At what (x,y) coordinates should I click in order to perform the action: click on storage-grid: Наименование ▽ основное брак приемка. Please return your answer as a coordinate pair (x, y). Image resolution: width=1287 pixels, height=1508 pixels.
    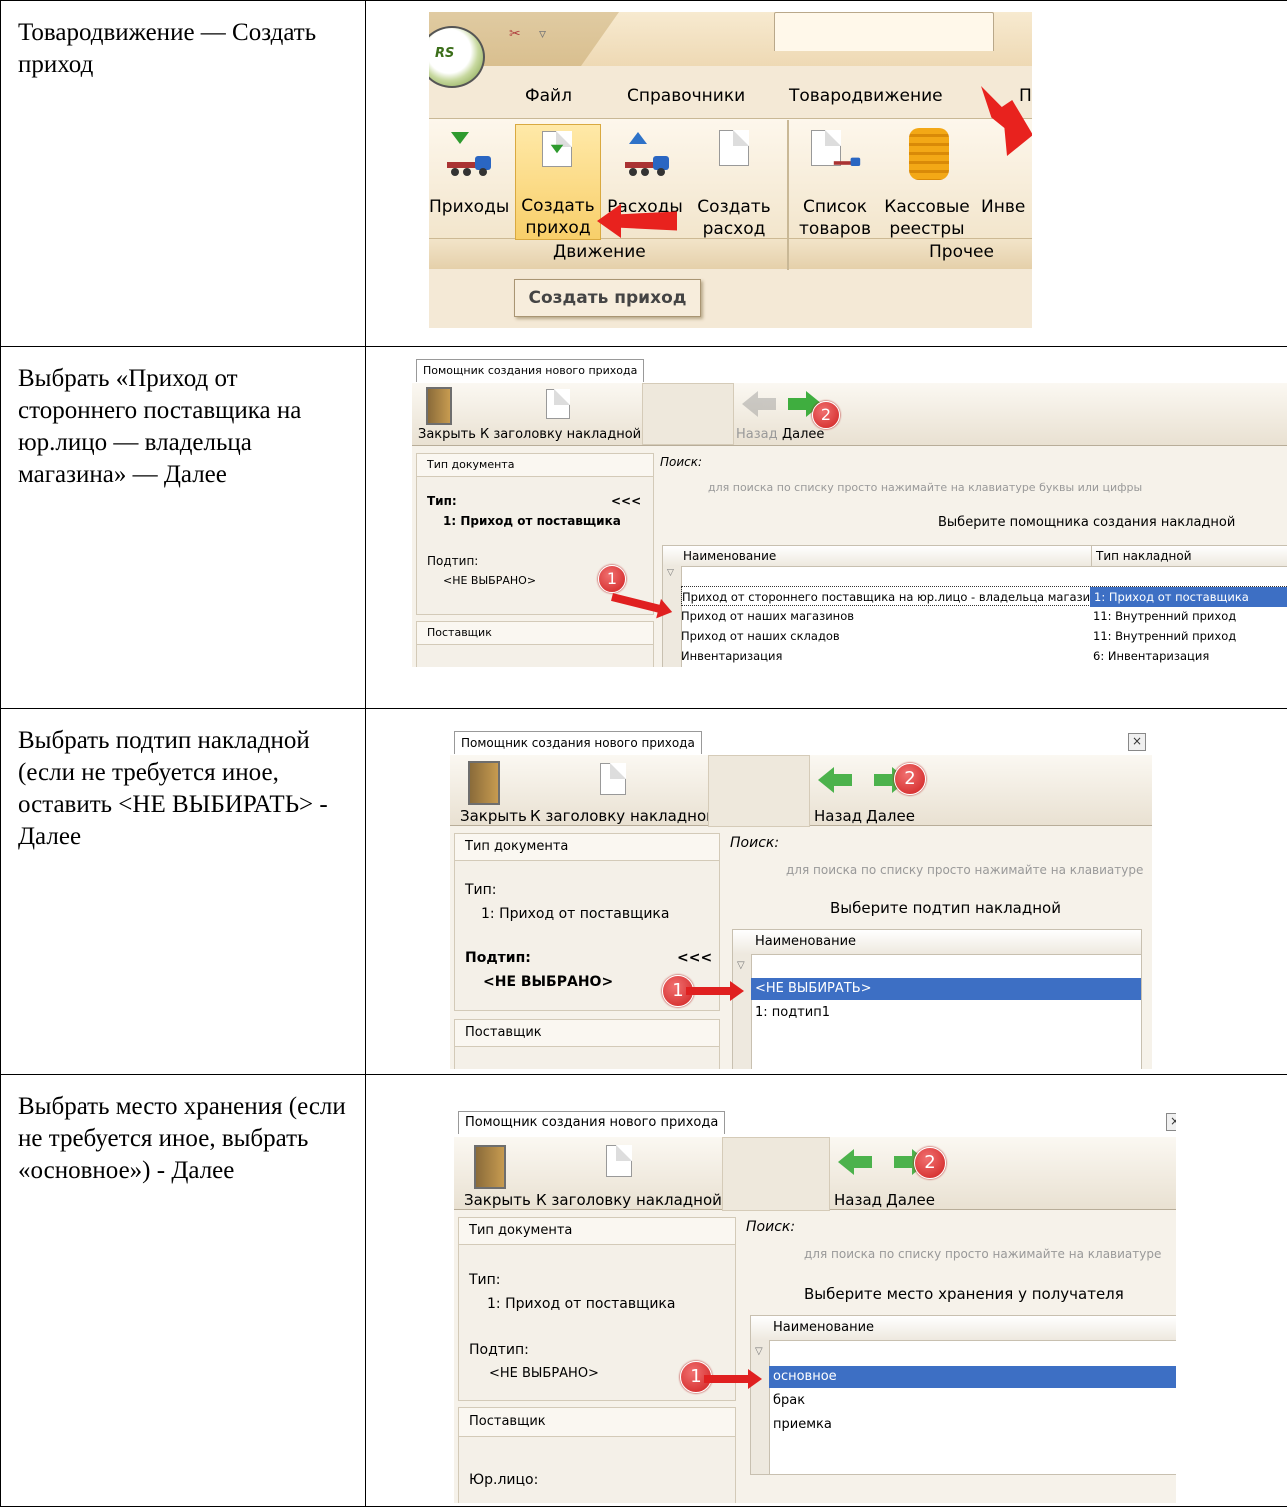
    Looking at the image, I should click on (963, 1395).